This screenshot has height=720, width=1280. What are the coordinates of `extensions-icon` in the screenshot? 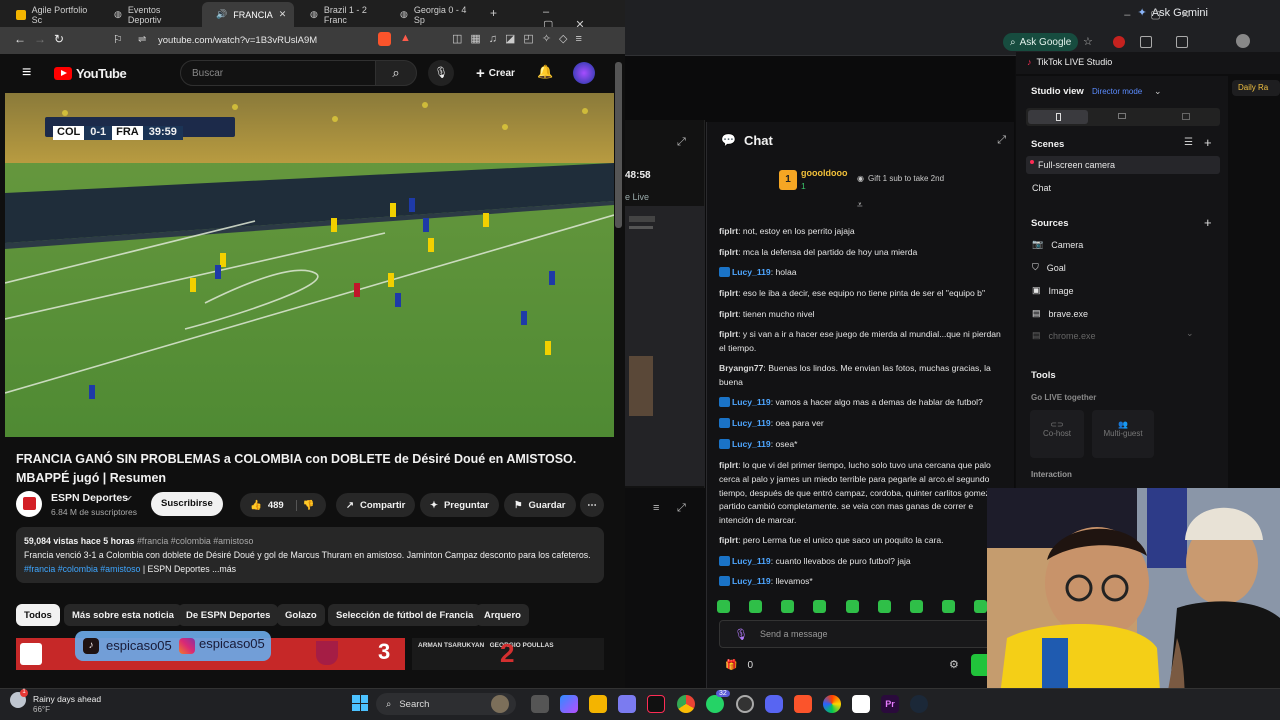 It's located at (1146, 42).